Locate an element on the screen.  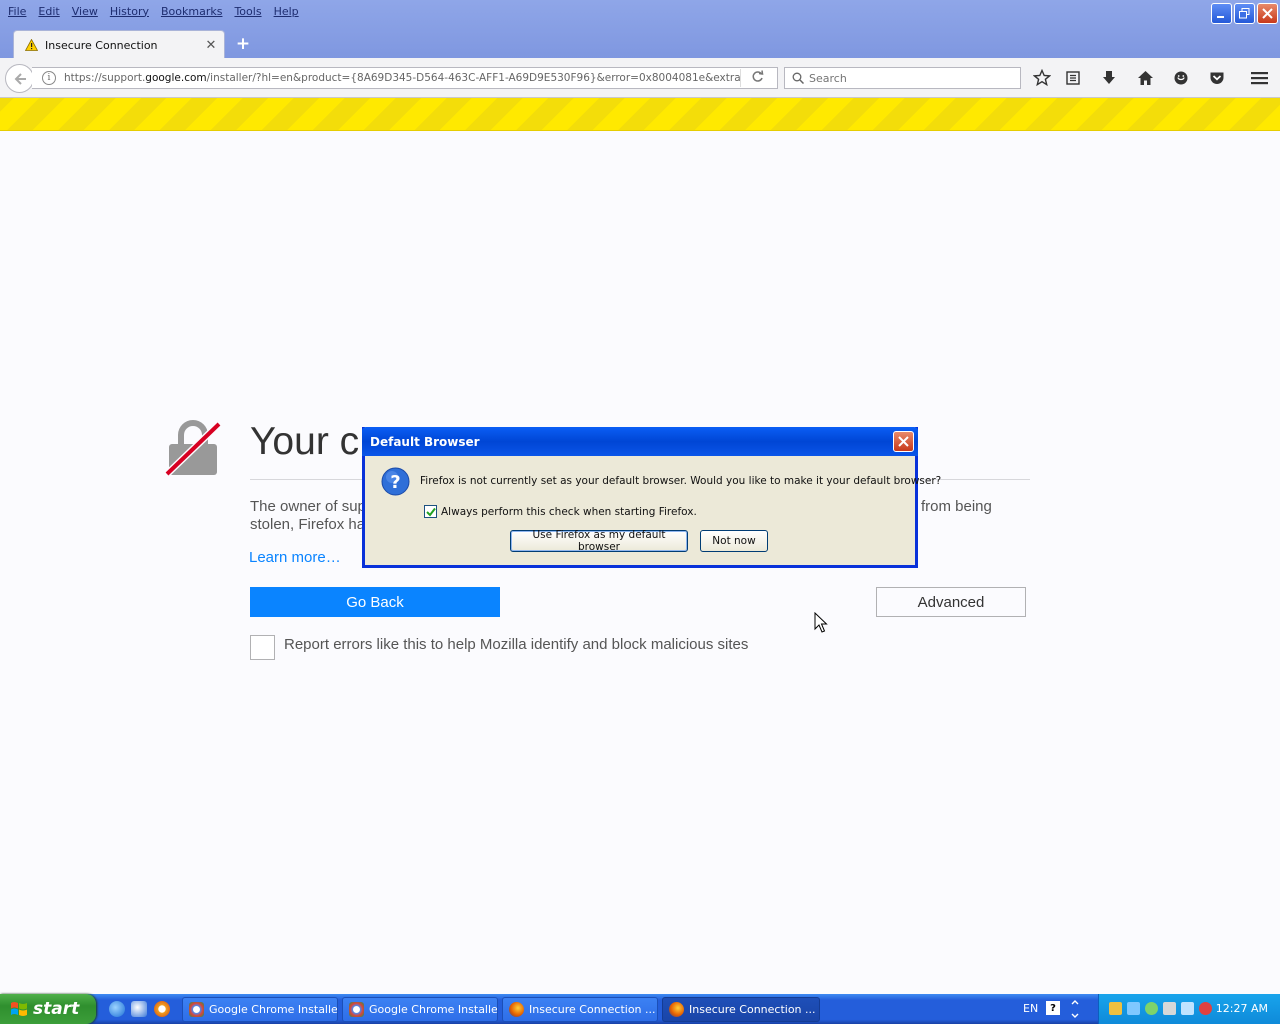
always-check-checkbox is located at coordinates (430, 511).